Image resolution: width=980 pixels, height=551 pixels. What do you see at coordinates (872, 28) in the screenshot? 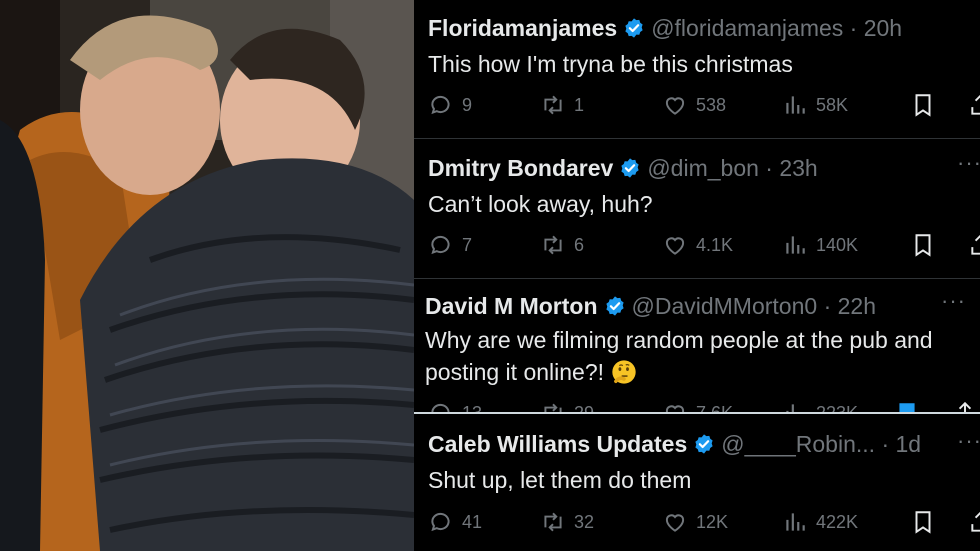
I see `timestamp: · 20h` at bounding box center [872, 28].